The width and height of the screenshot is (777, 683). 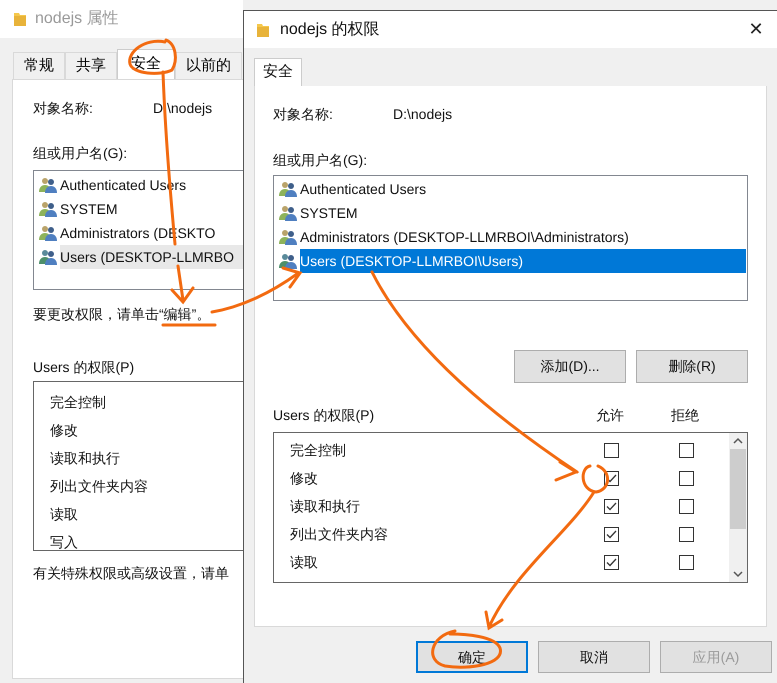 I want to click on advanced-hint: 有关特殊权限或高级设置，请单, so click(x=131, y=573).